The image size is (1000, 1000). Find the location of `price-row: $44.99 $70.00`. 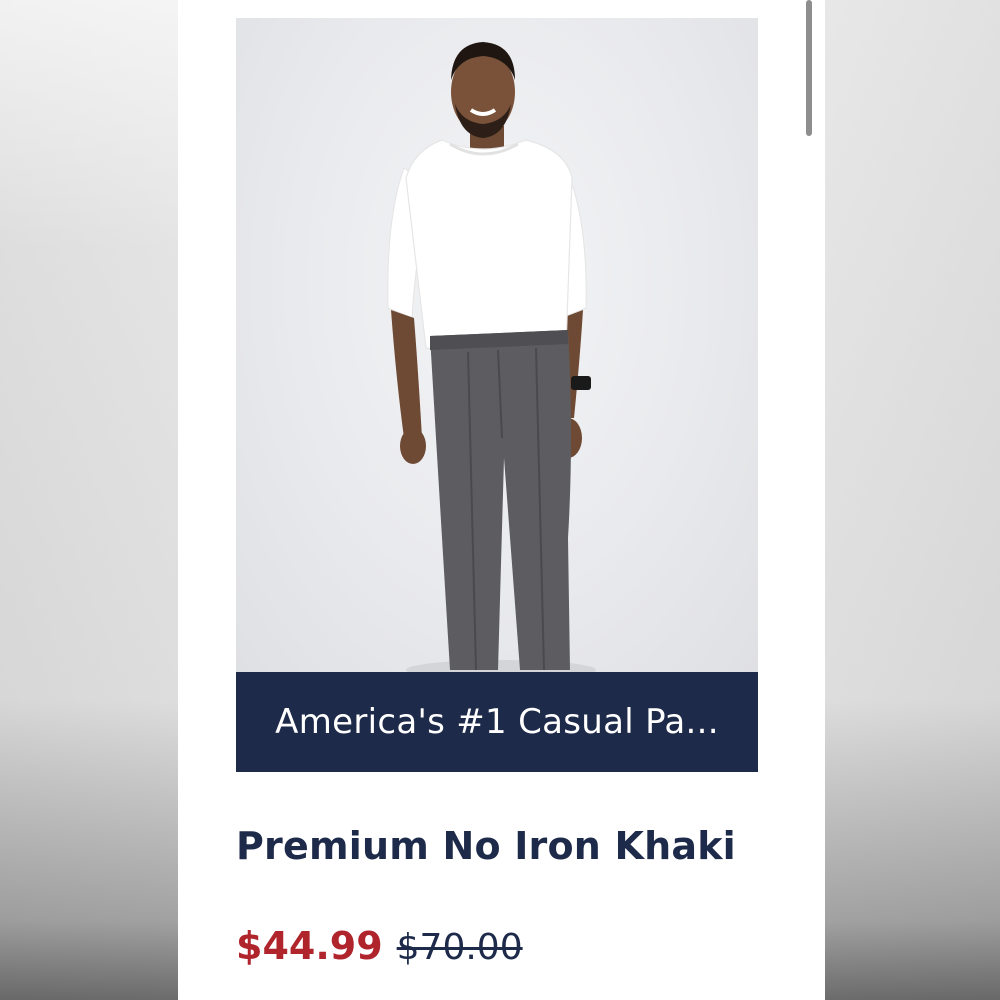

price-row: $44.99 $70.00 is located at coordinates (379, 946).